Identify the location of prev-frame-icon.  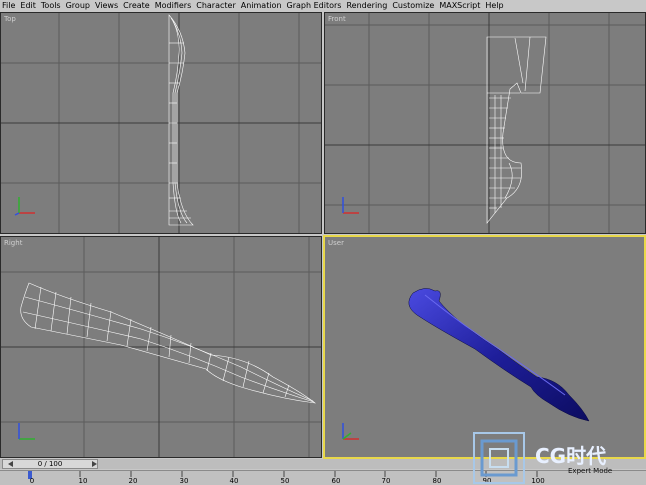
(10, 464).